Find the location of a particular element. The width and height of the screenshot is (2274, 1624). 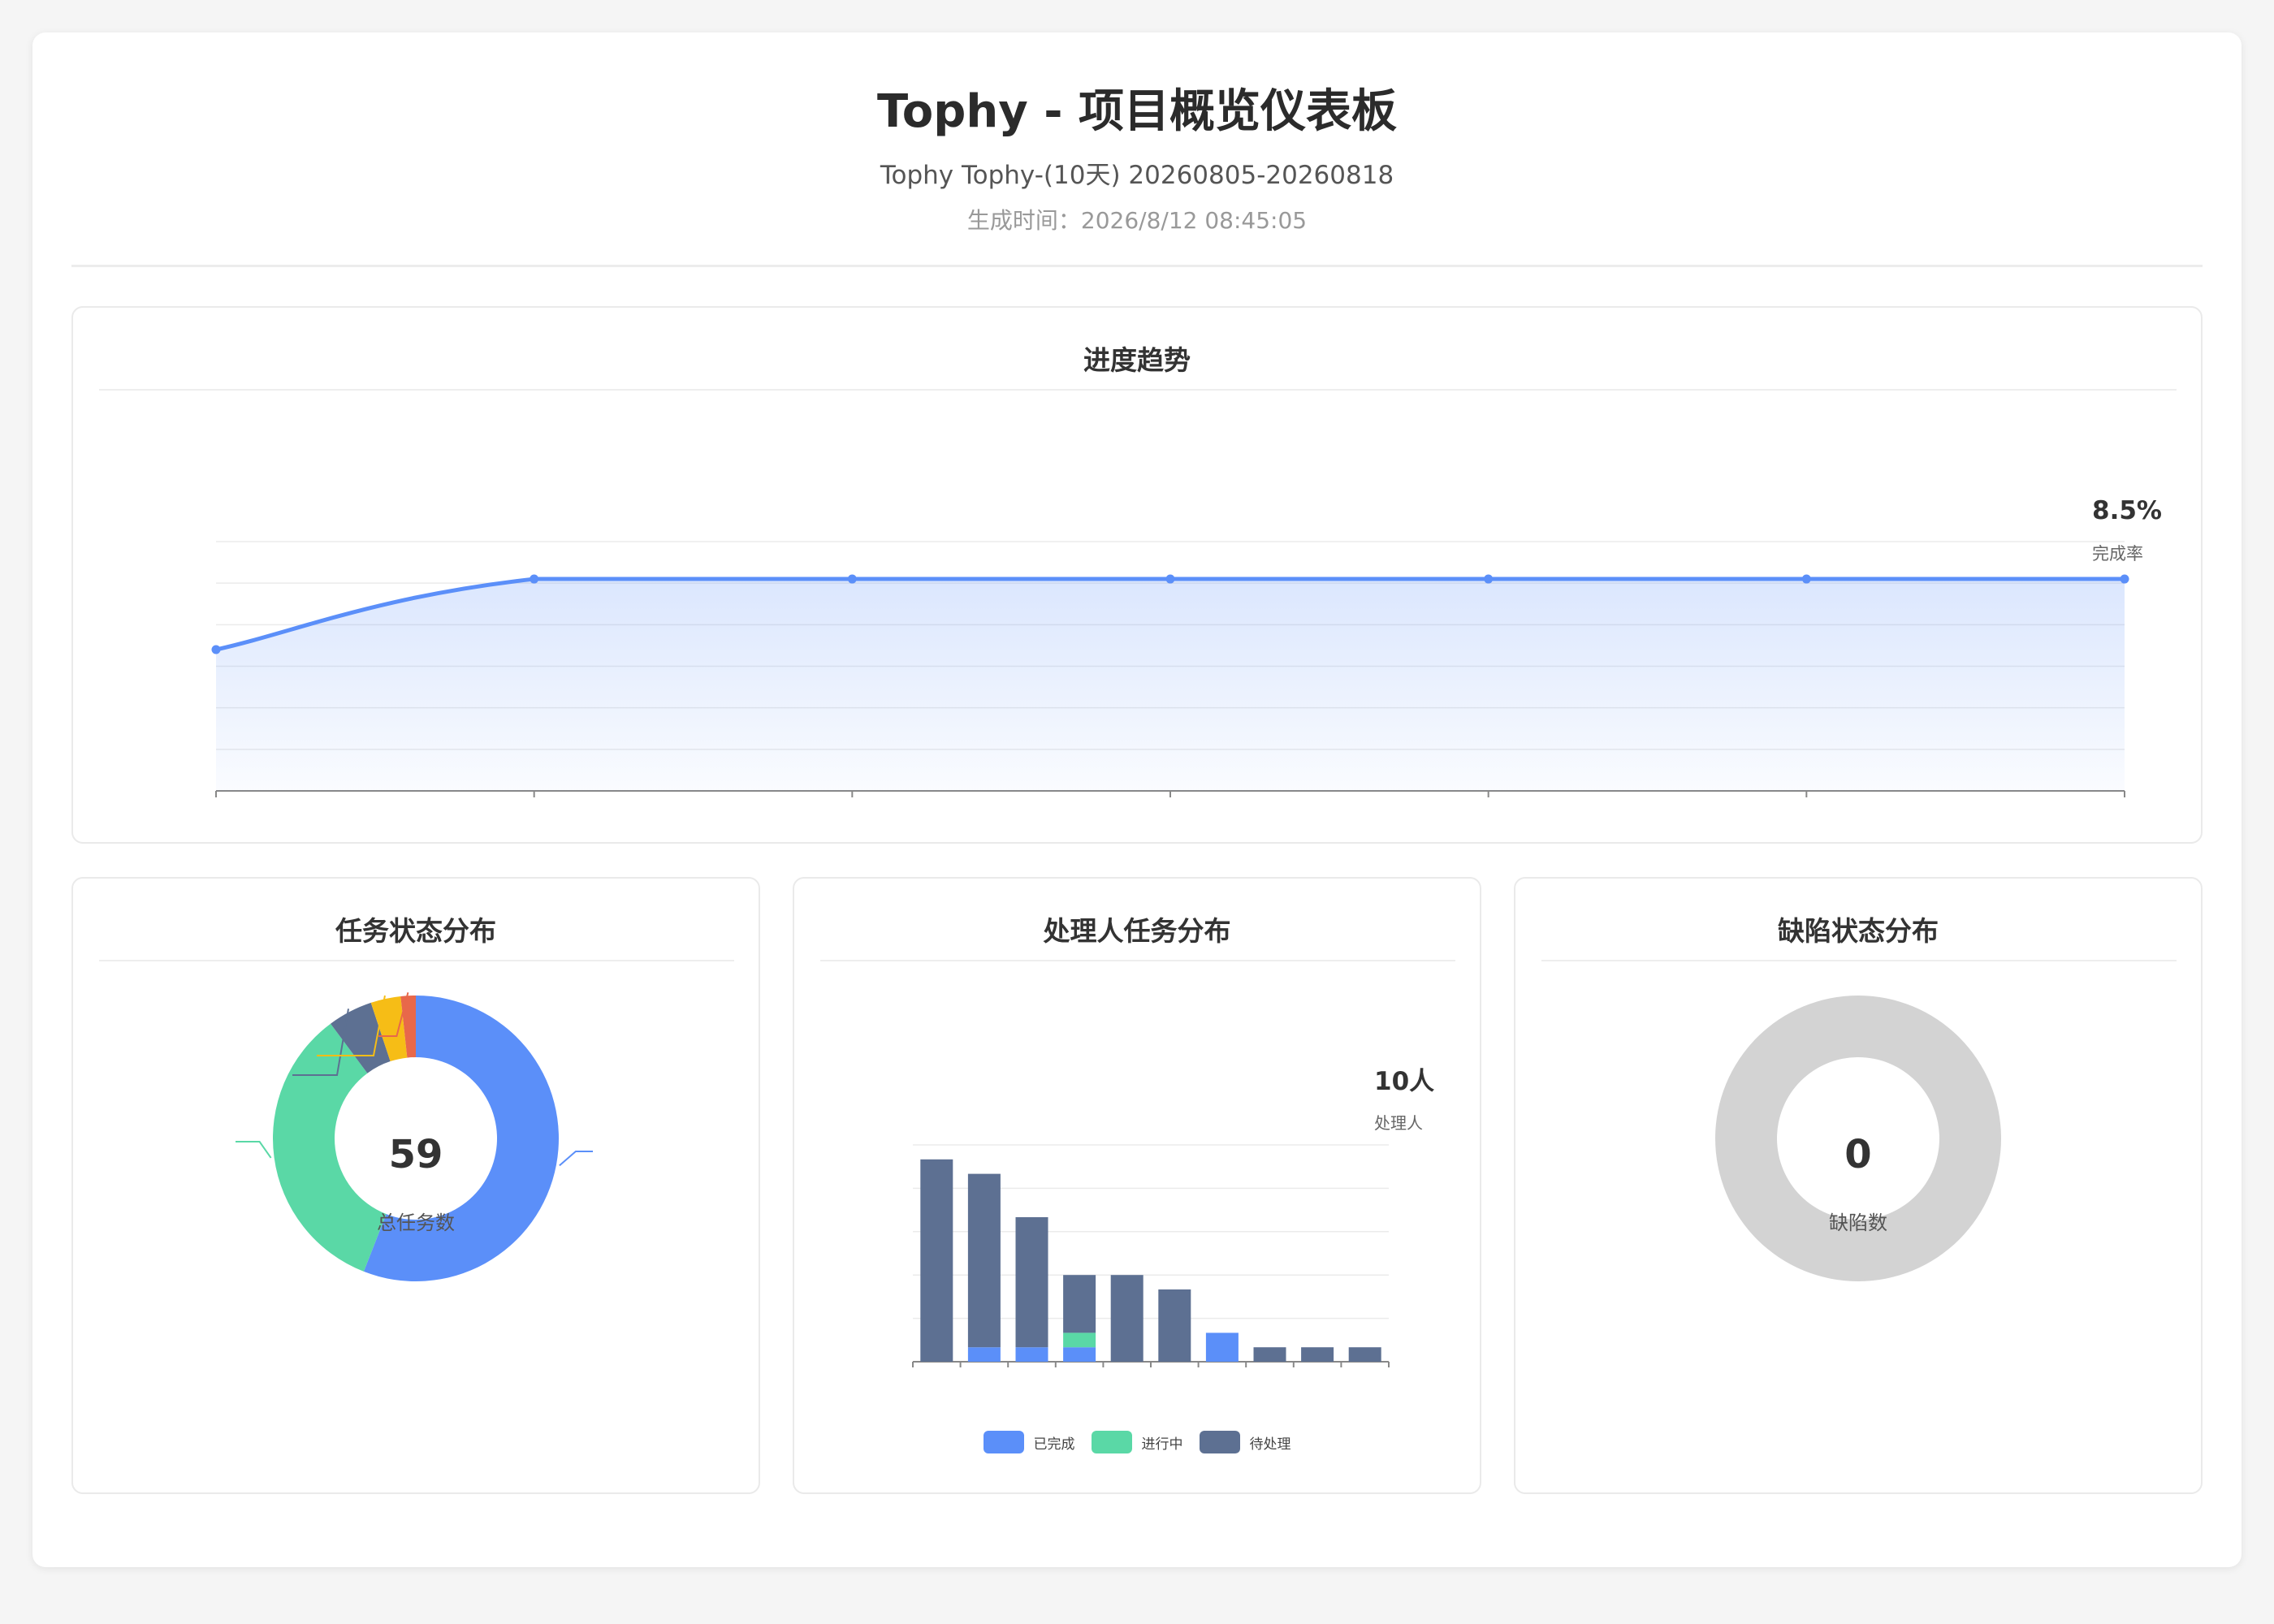

legend-label: 已完成 is located at coordinates (1054, 1445).